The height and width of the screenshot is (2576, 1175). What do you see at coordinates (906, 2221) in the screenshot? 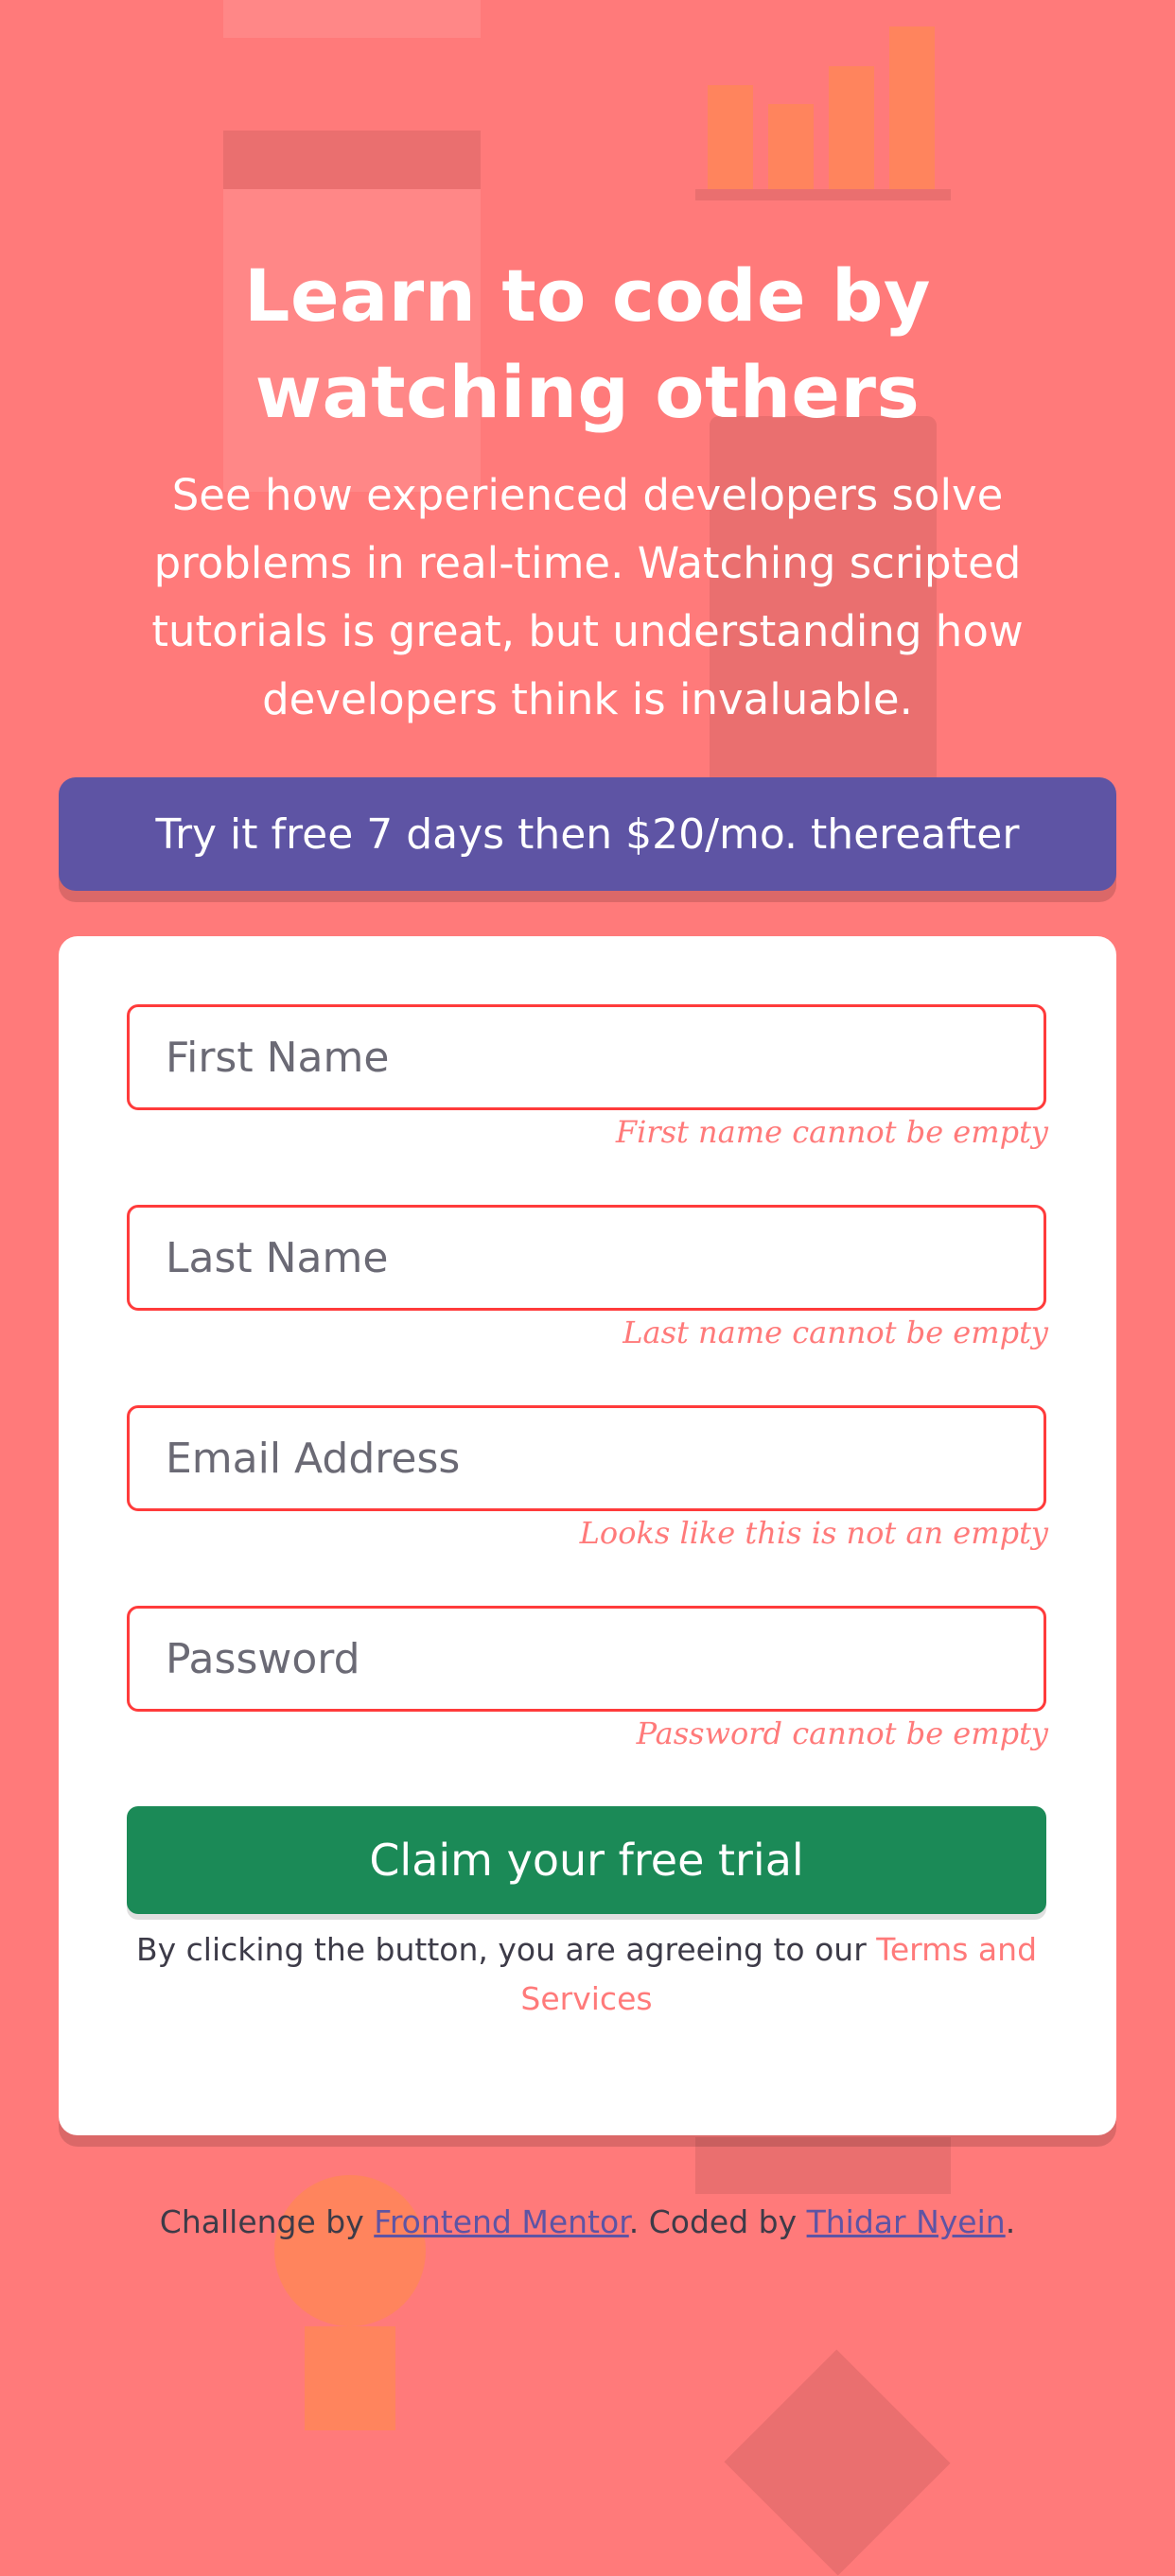
I see `author-link: Thidar Nyein` at bounding box center [906, 2221].